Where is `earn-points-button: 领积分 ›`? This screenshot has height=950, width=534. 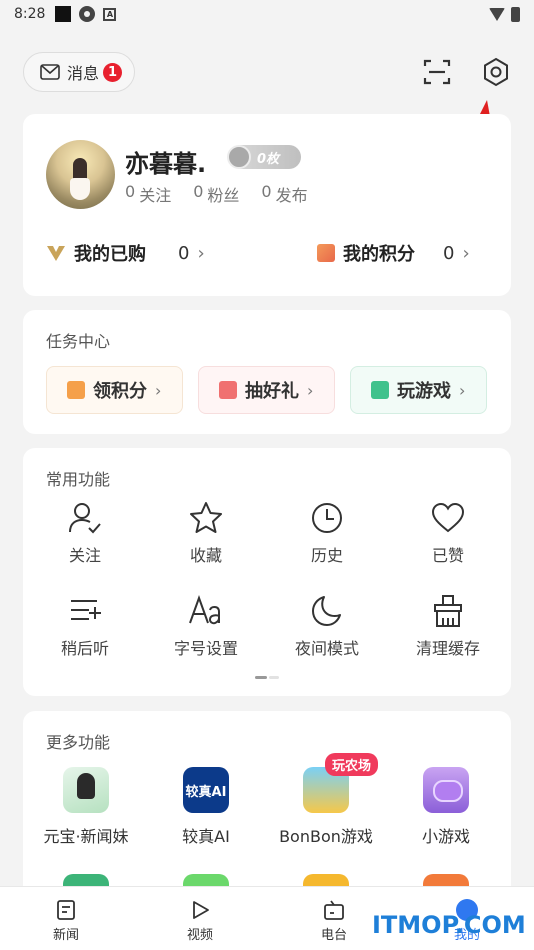
earn-points-button: 领积分 › is located at coordinates (114, 390).